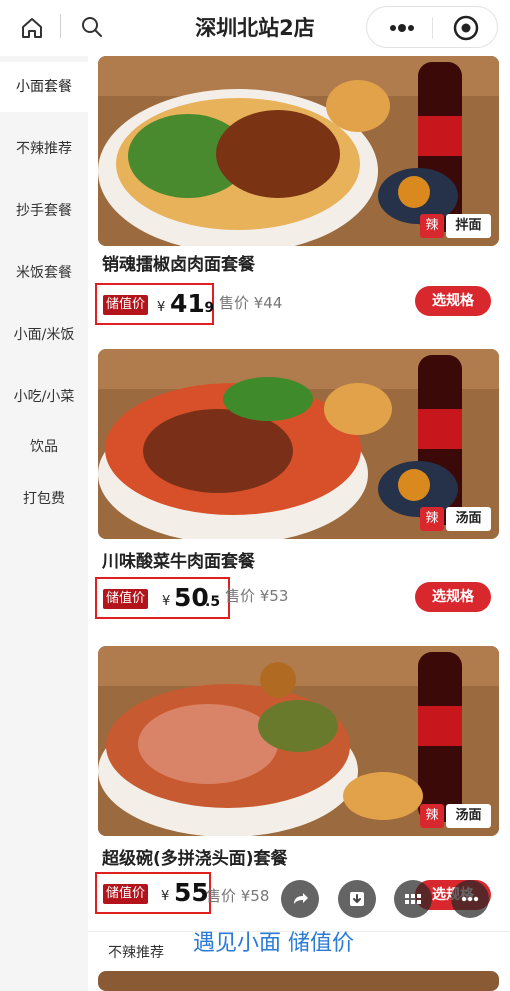  What do you see at coordinates (153, 893) in the screenshot?
I see `stored-value-price-highlight: 储值价 ¥ 55` at bounding box center [153, 893].